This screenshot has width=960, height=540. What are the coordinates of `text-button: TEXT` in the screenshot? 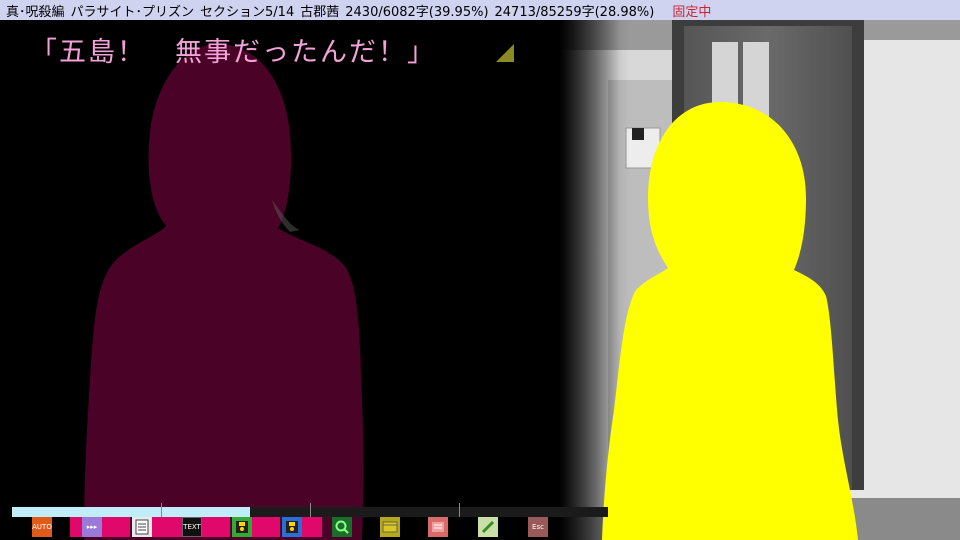 It's located at (192, 527).